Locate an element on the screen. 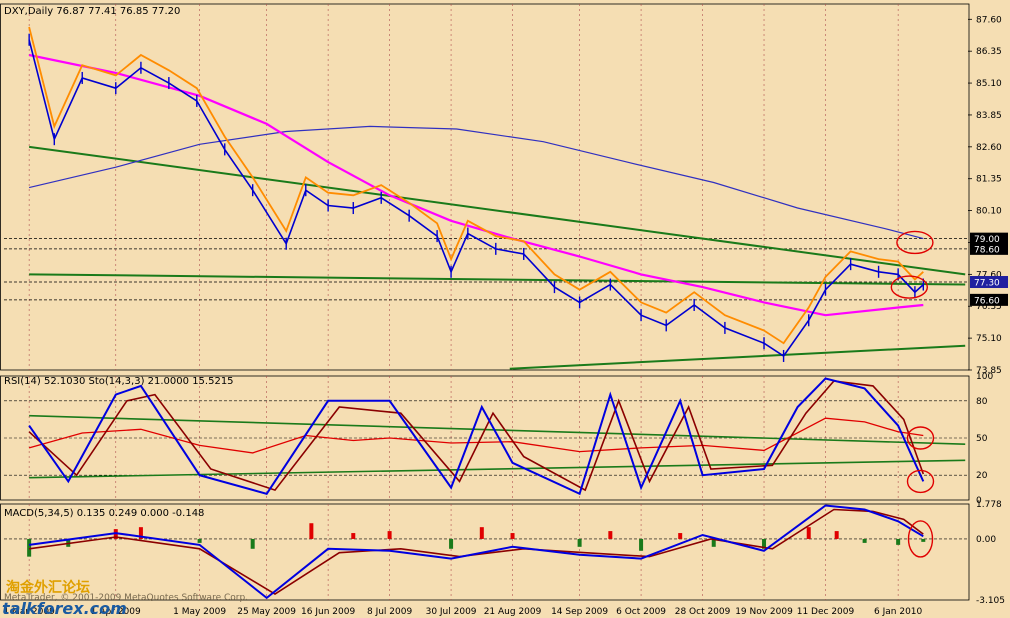 The height and width of the screenshot is (618, 1010). rsi-tick-label: 80 is located at coordinates (982, 402).